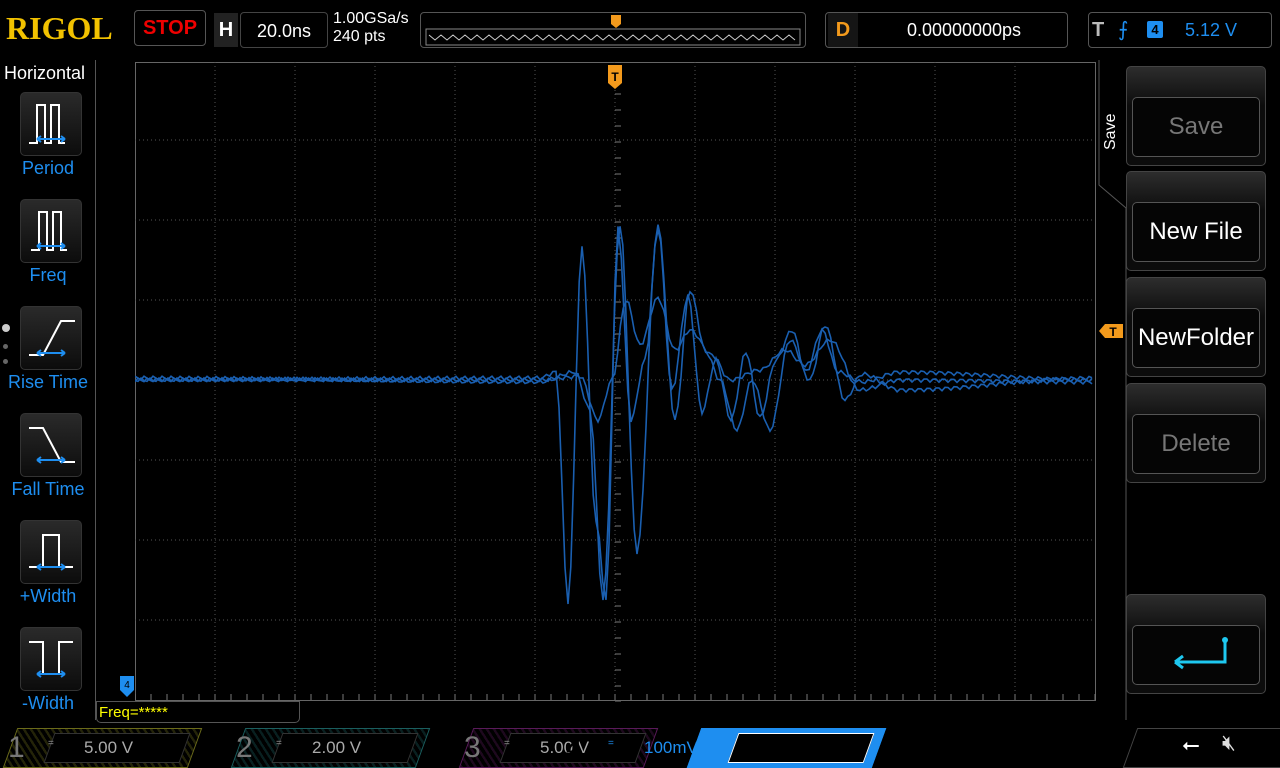 The height and width of the screenshot is (768, 1280). I want to click on softkey-label: Delete, so click(1196, 444).